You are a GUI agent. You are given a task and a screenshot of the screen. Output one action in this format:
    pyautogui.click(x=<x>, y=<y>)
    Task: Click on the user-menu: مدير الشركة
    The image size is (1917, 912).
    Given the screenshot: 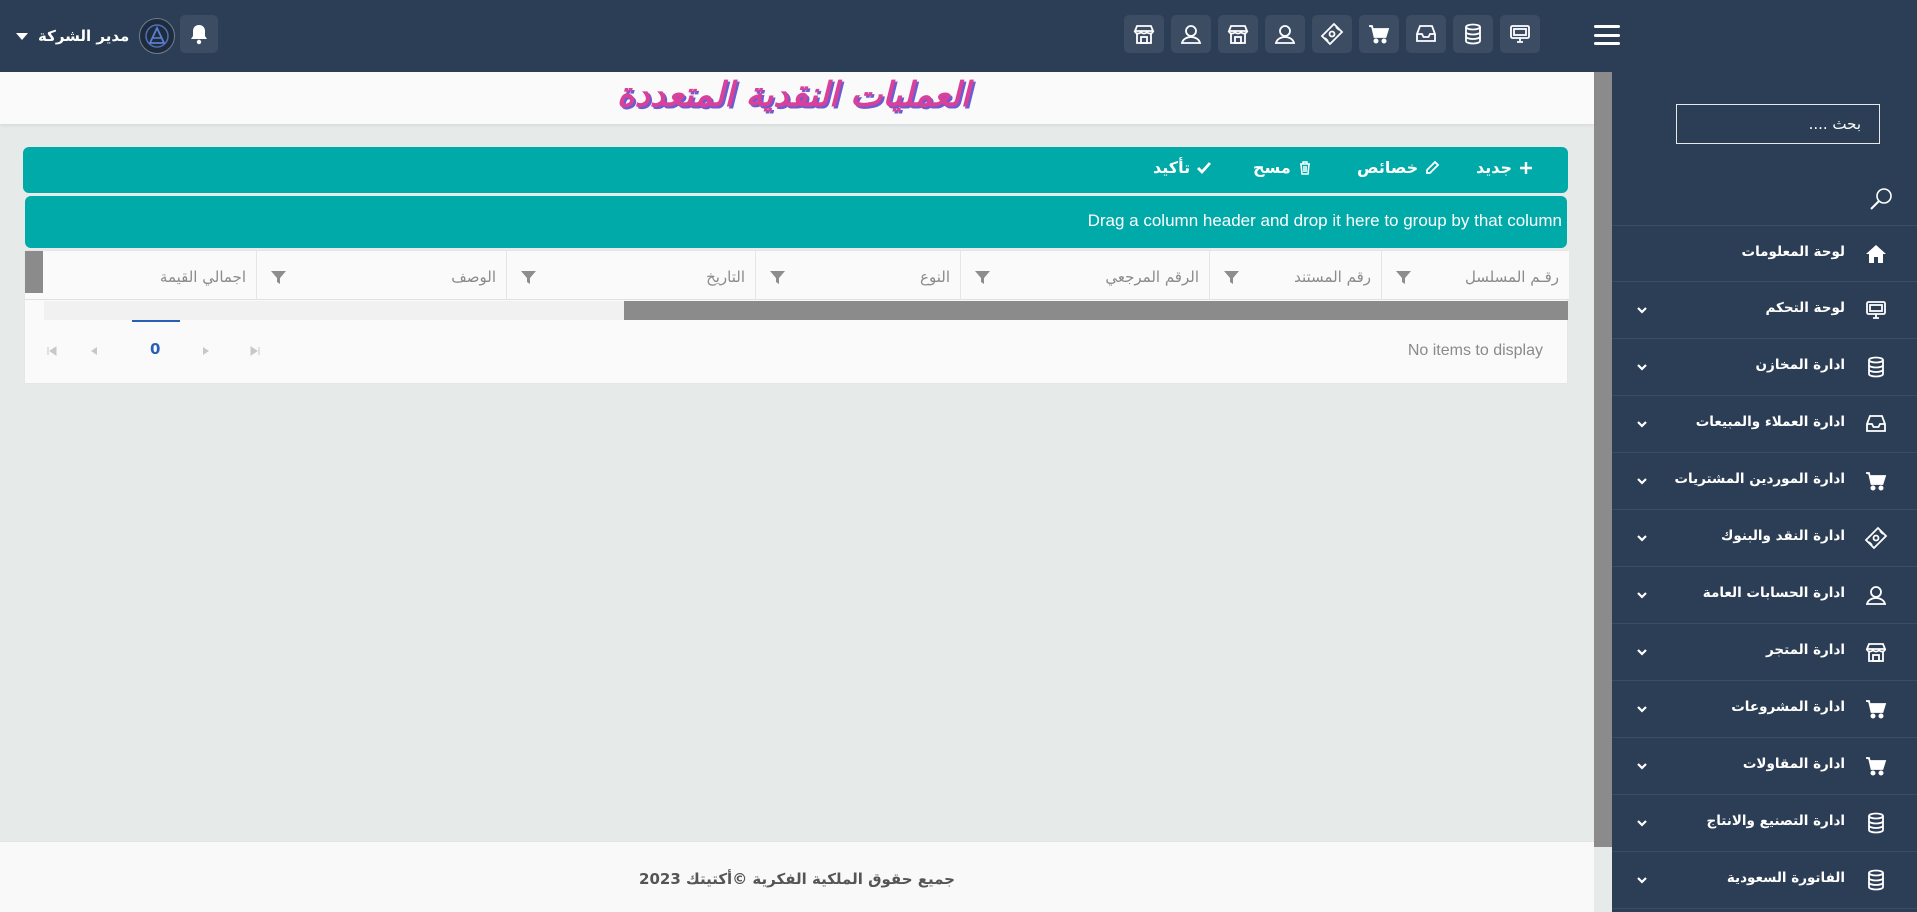 What is the action you would take?
    pyautogui.click(x=96, y=36)
    